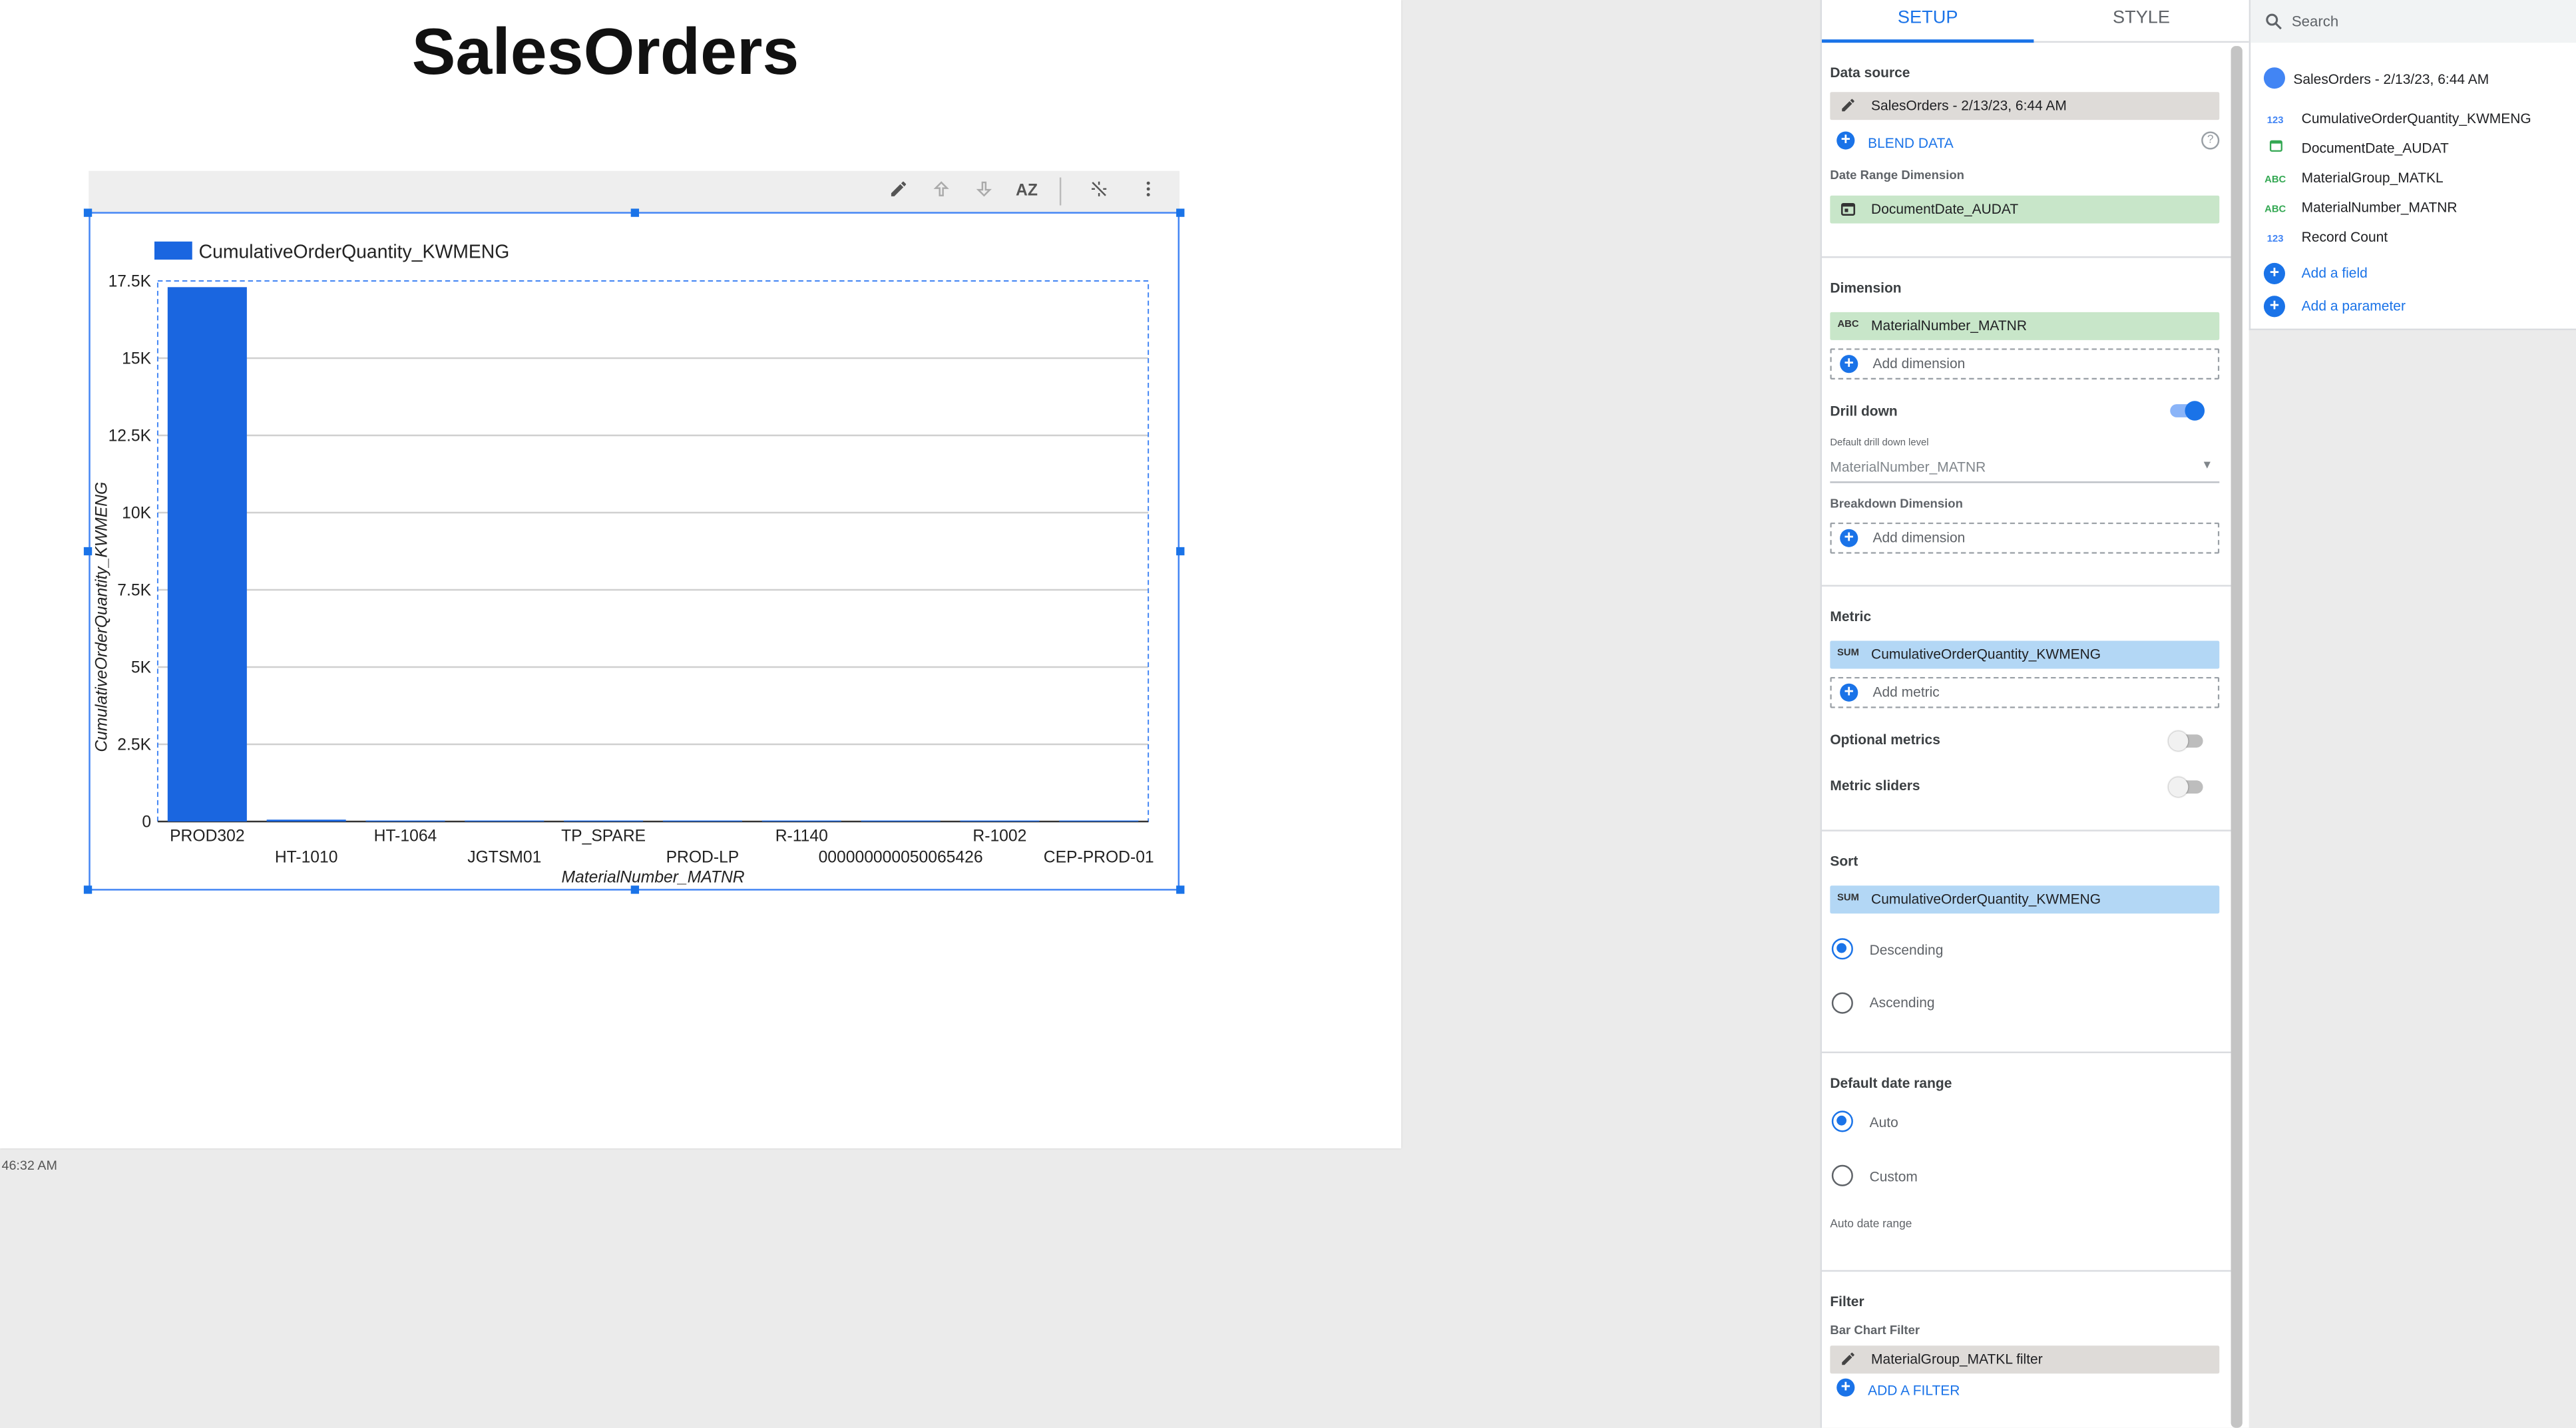 This screenshot has height=1428, width=2576. I want to click on data-source-chip: SalesOrders - 2/13/23, 6:44 AM, so click(2025, 106).